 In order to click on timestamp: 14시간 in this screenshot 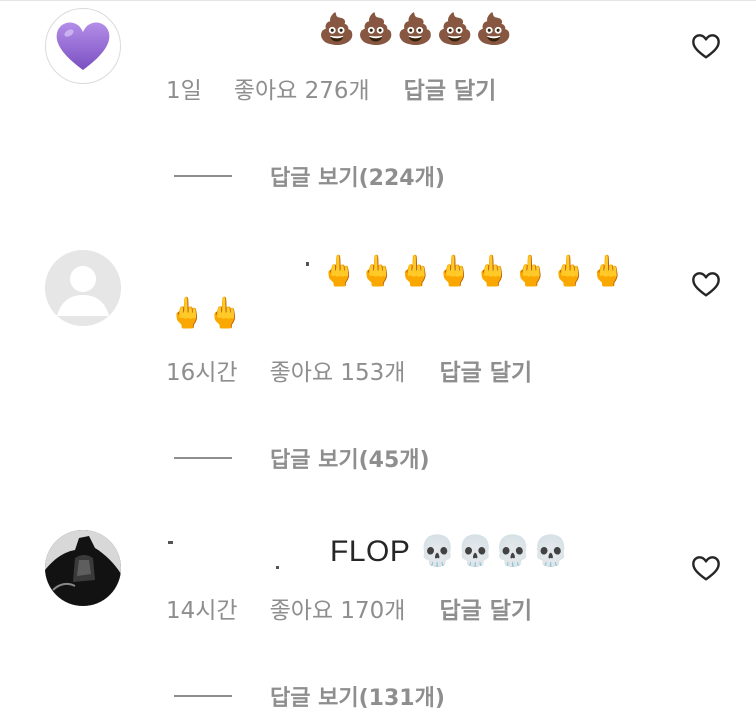, I will do `click(202, 611)`.